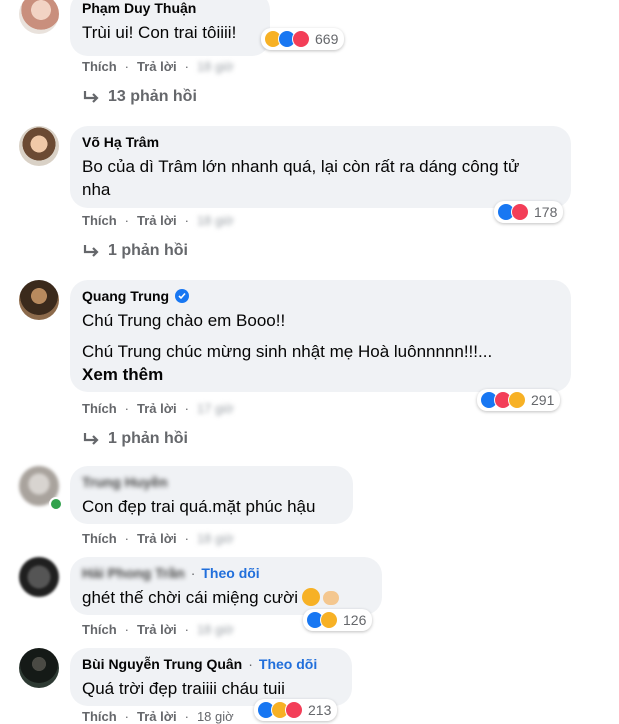 This screenshot has height=724, width=619. I want to click on reaction-summary: 291, so click(519, 400).